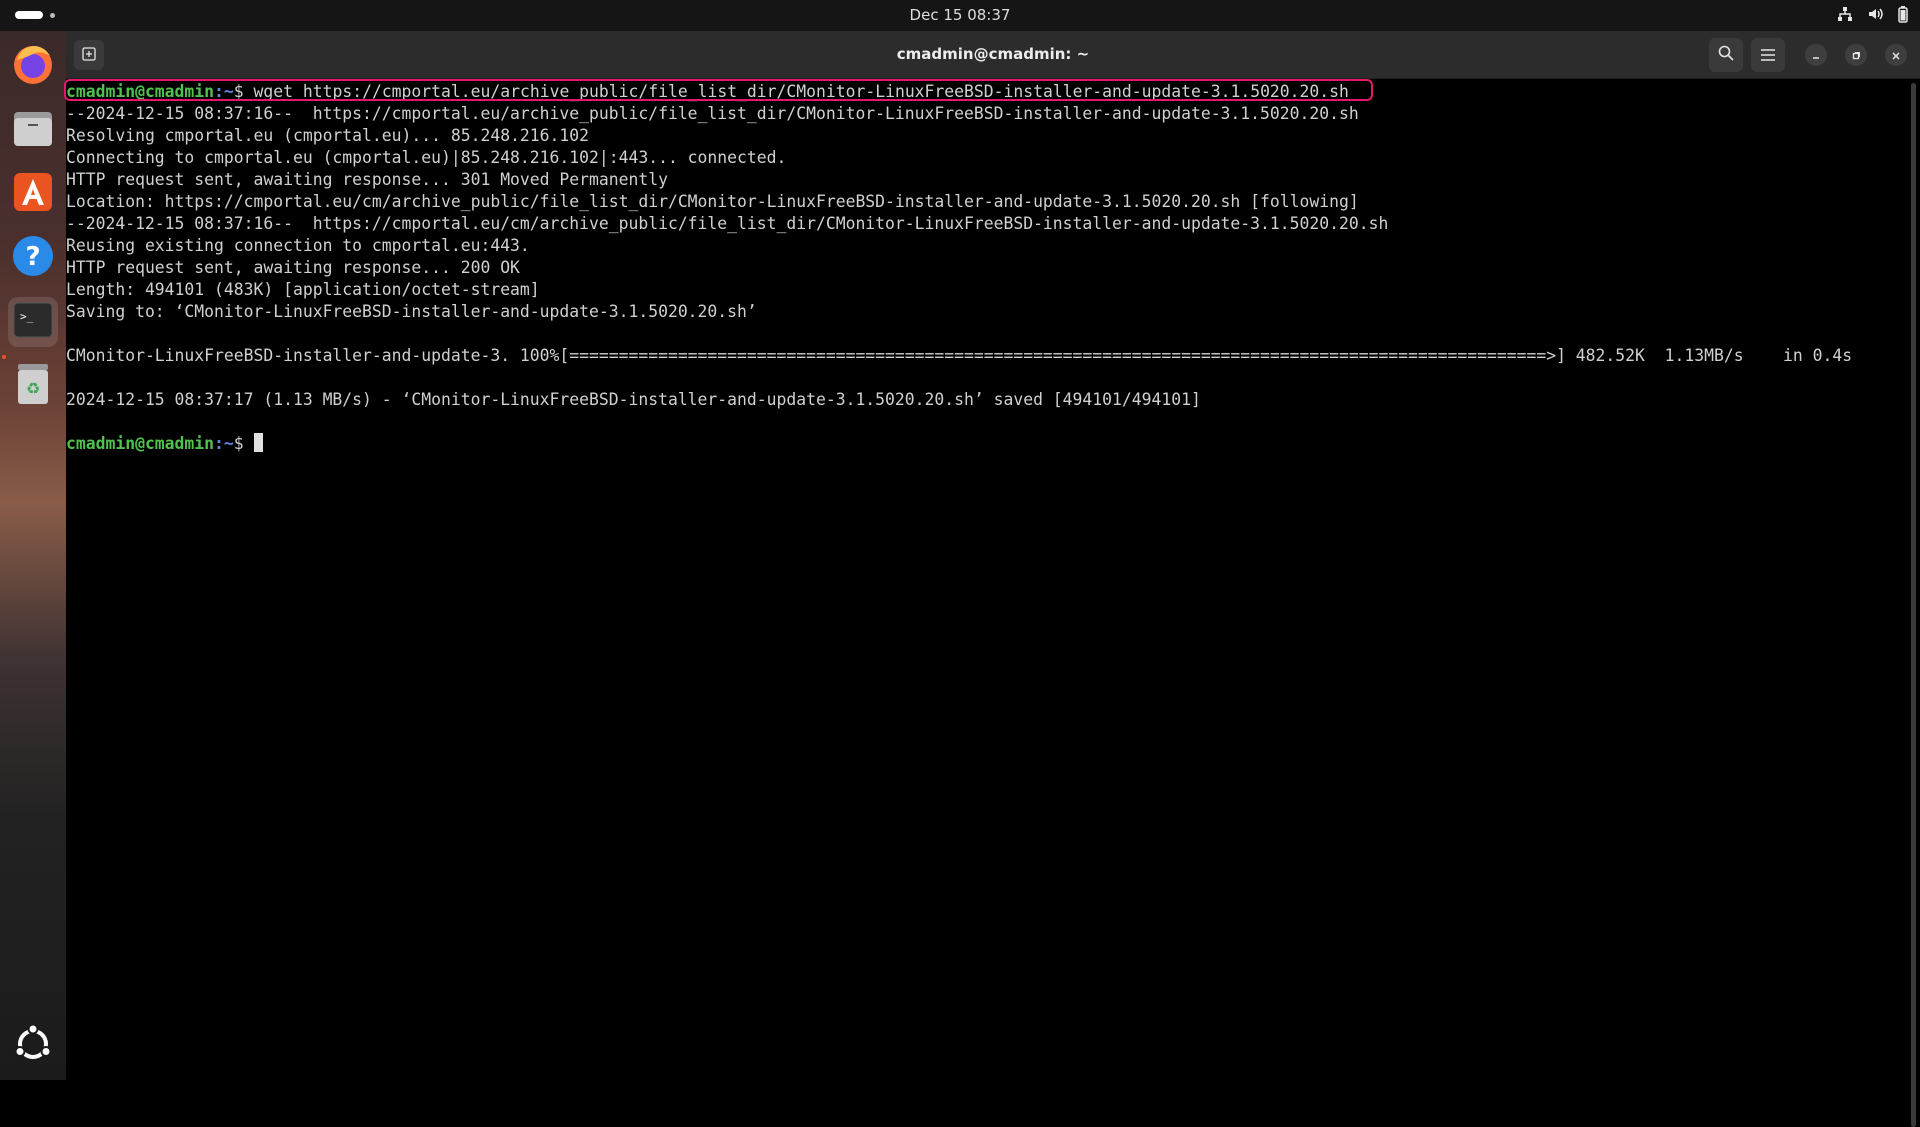 This screenshot has width=1920, height=1127. I want to click on prompt-symbol: $, so click(243, 443).